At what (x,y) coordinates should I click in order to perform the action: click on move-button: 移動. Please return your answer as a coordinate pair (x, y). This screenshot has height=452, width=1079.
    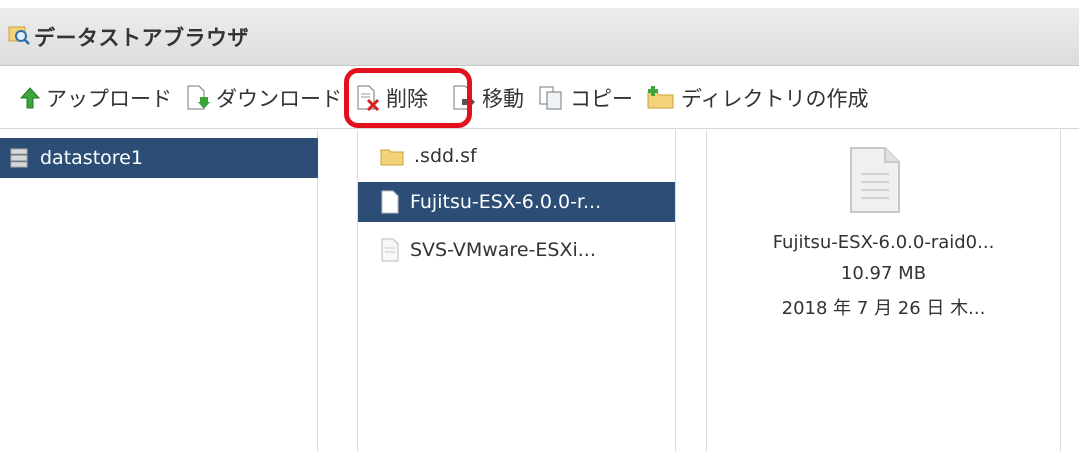
    Looking at the image, I should click on (488, 98).